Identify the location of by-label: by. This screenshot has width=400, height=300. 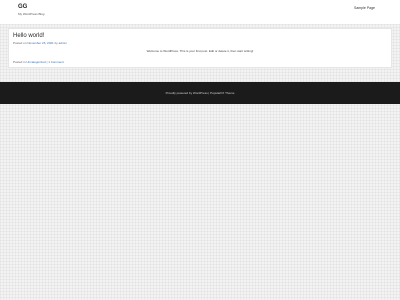
(56, 43).